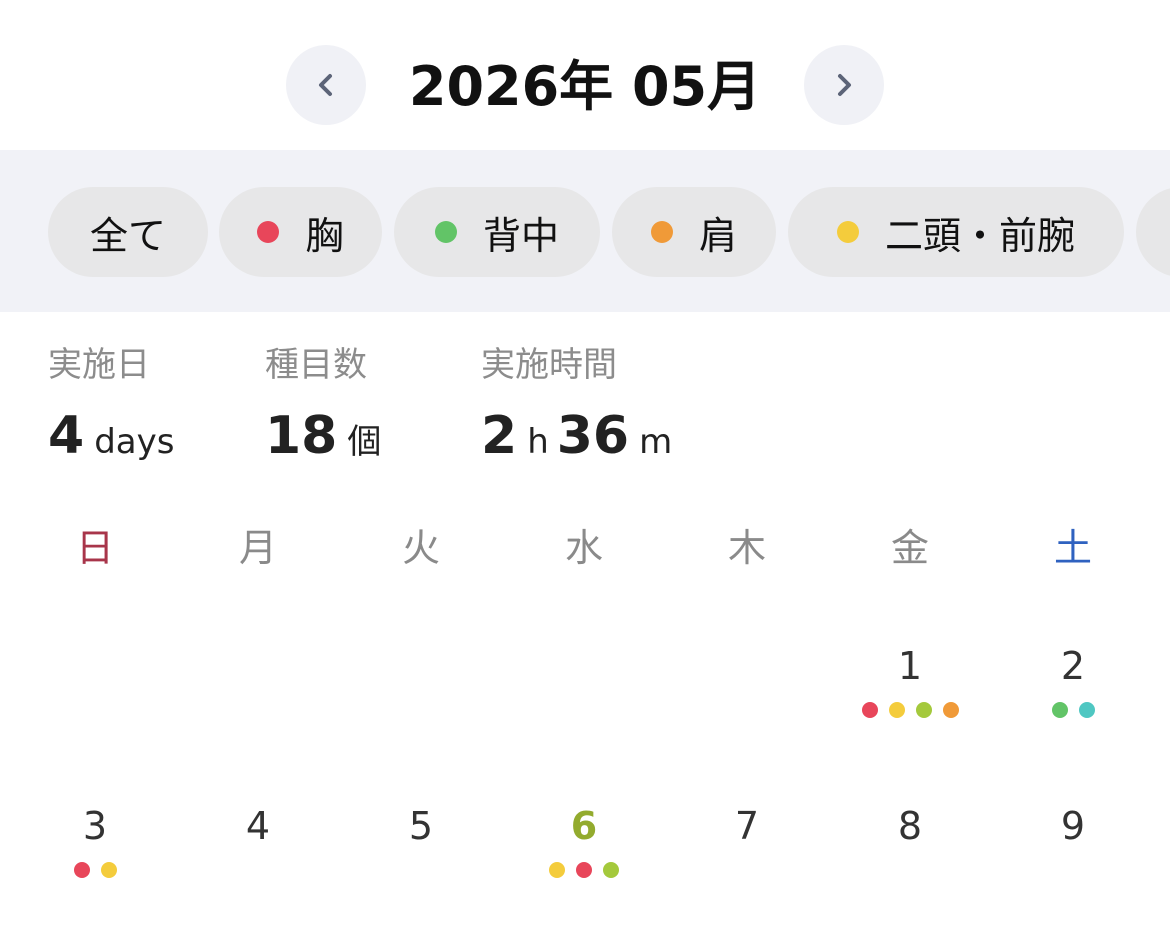  Describe the element at coordinates (583, 548) in the screenshot. I see `weekday-wed: 水` at that location.